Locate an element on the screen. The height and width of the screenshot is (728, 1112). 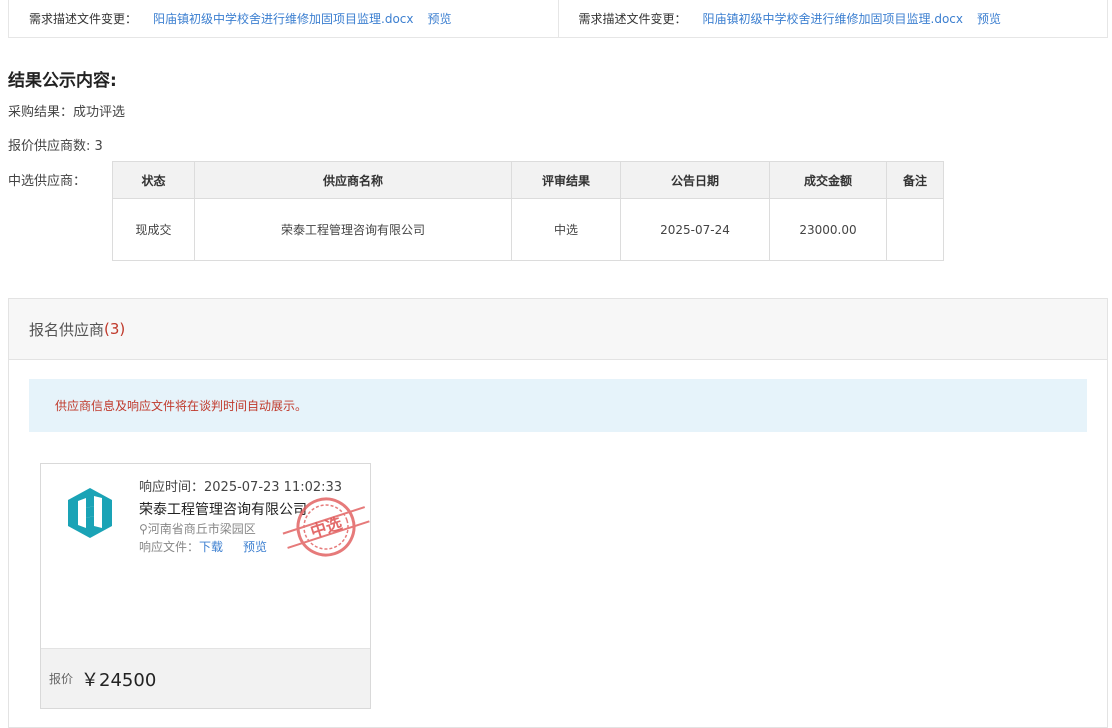
cell-status: 现成交 is located at coordinates (153, 229).